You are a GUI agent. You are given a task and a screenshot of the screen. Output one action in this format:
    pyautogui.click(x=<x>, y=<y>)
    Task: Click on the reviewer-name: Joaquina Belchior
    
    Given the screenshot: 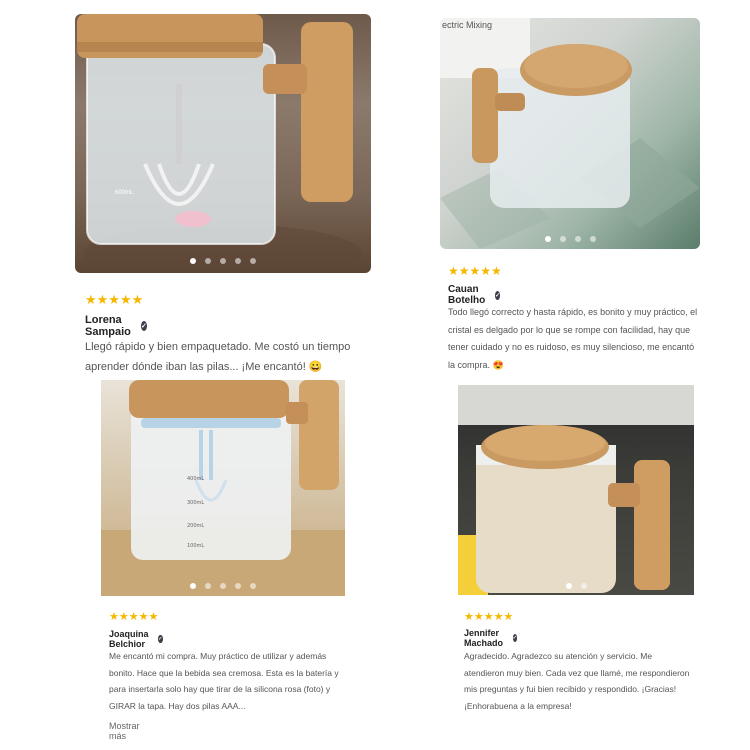 What is the action you would take?
    pyautogui.click(x=129, y=639)
    